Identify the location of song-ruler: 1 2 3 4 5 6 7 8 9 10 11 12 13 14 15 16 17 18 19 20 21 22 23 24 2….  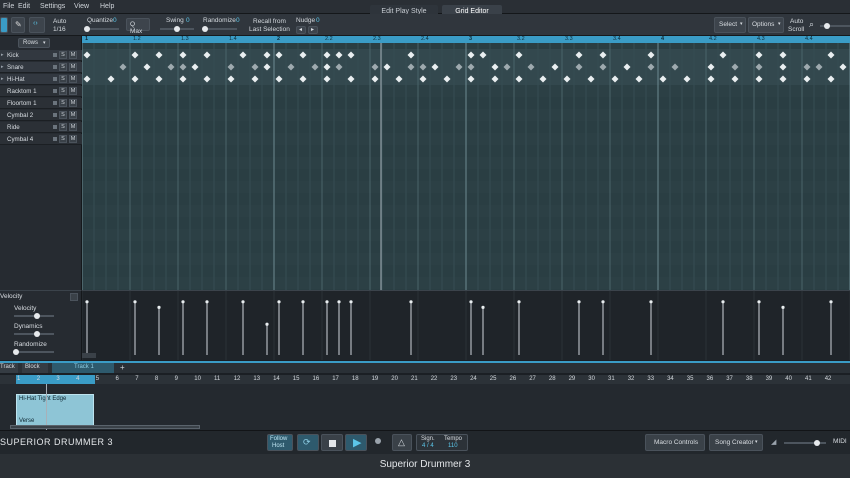
(425, 379).